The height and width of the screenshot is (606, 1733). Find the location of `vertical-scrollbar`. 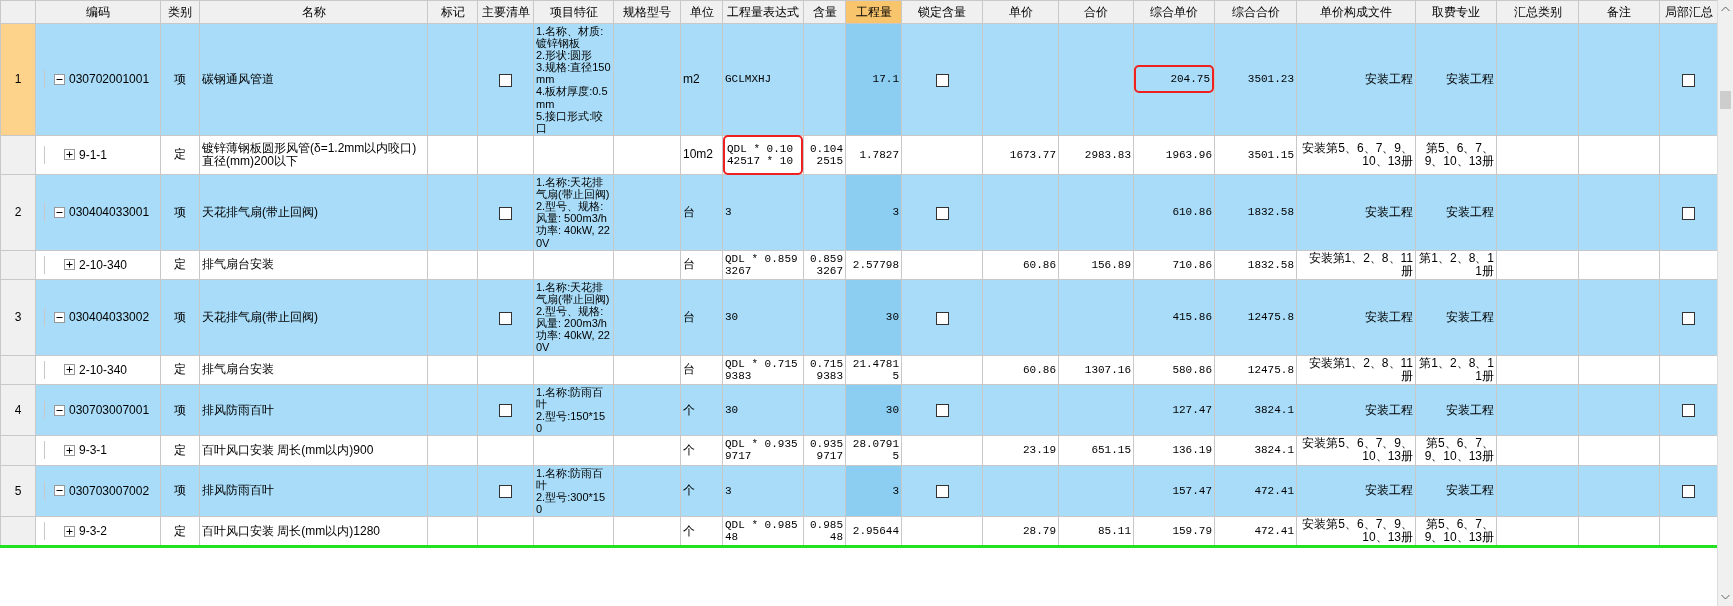

vertical-scrollbar is located at coordinates (1725, 303).